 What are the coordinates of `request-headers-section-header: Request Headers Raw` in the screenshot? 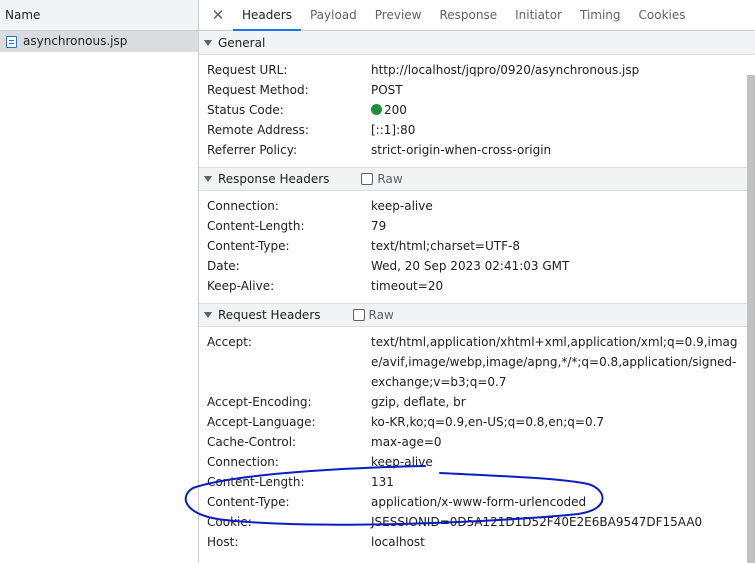 It's located at (477, 315).